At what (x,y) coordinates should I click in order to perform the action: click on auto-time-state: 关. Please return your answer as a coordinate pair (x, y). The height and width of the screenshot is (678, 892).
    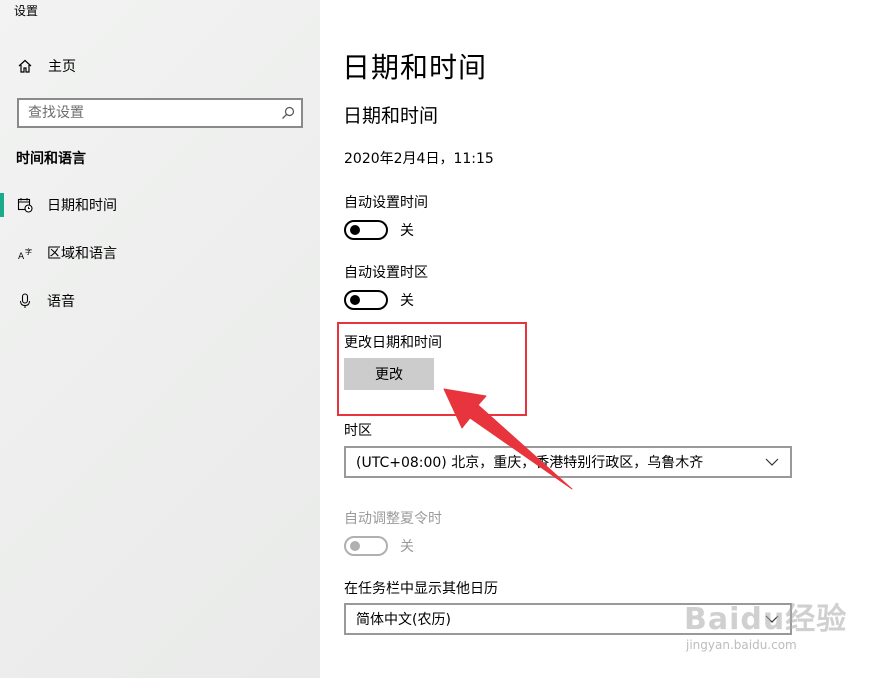
    Looking at the image, I should click on (407, 231).